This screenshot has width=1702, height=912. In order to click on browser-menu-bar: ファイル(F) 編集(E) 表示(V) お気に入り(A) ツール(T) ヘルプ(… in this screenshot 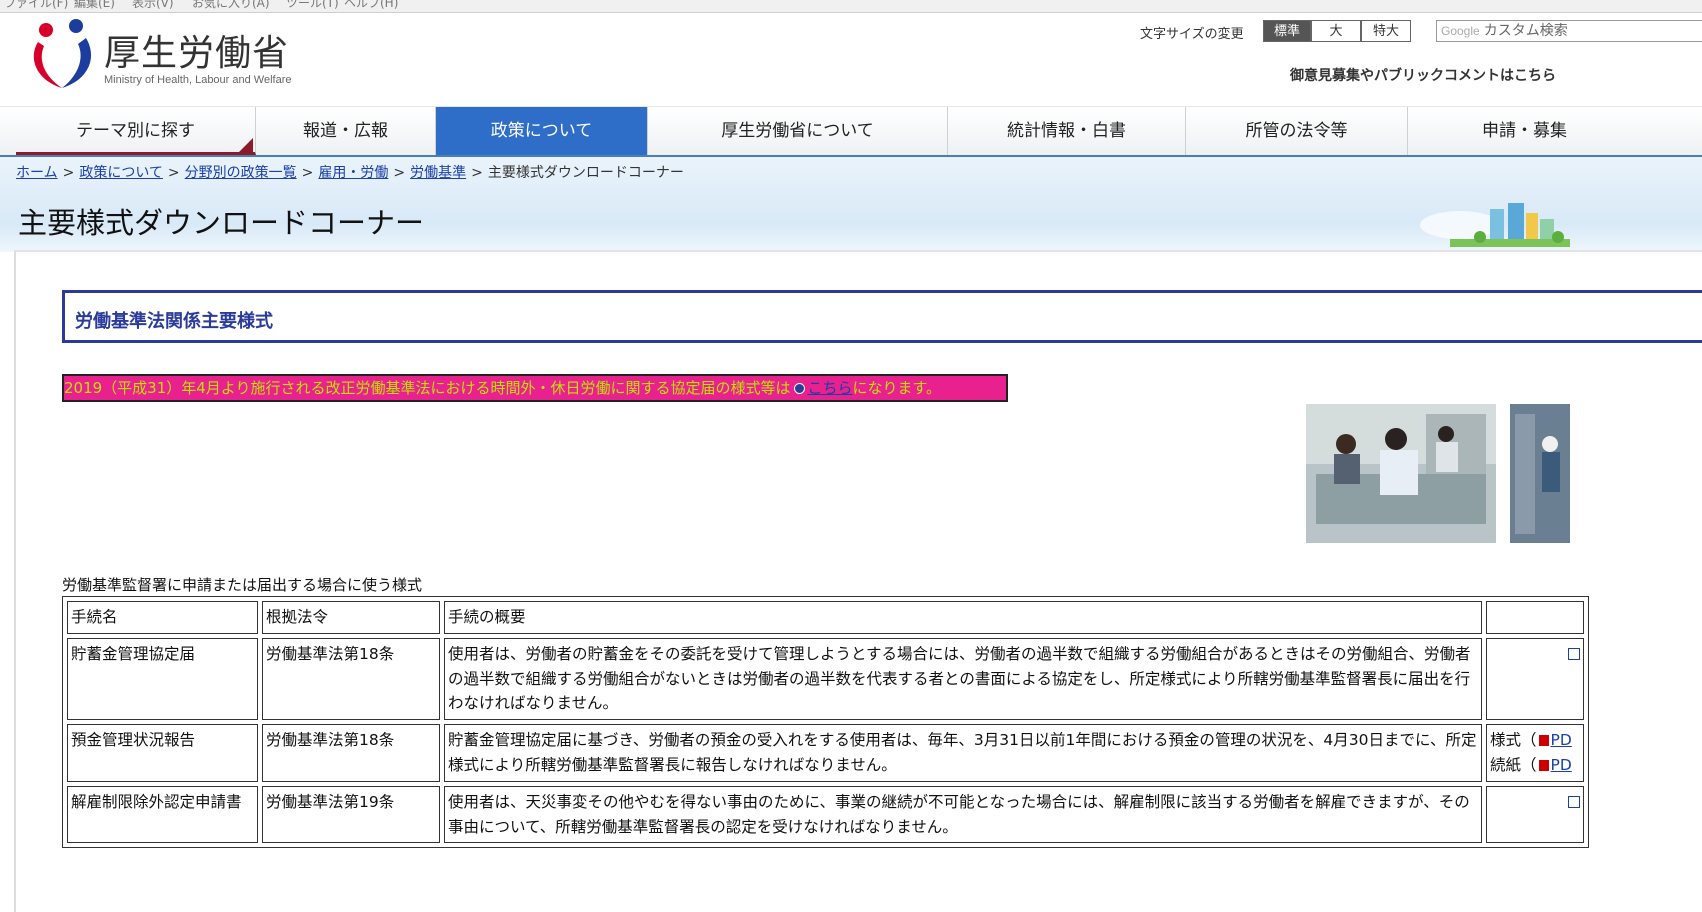, I will do `click(851, 6)`.